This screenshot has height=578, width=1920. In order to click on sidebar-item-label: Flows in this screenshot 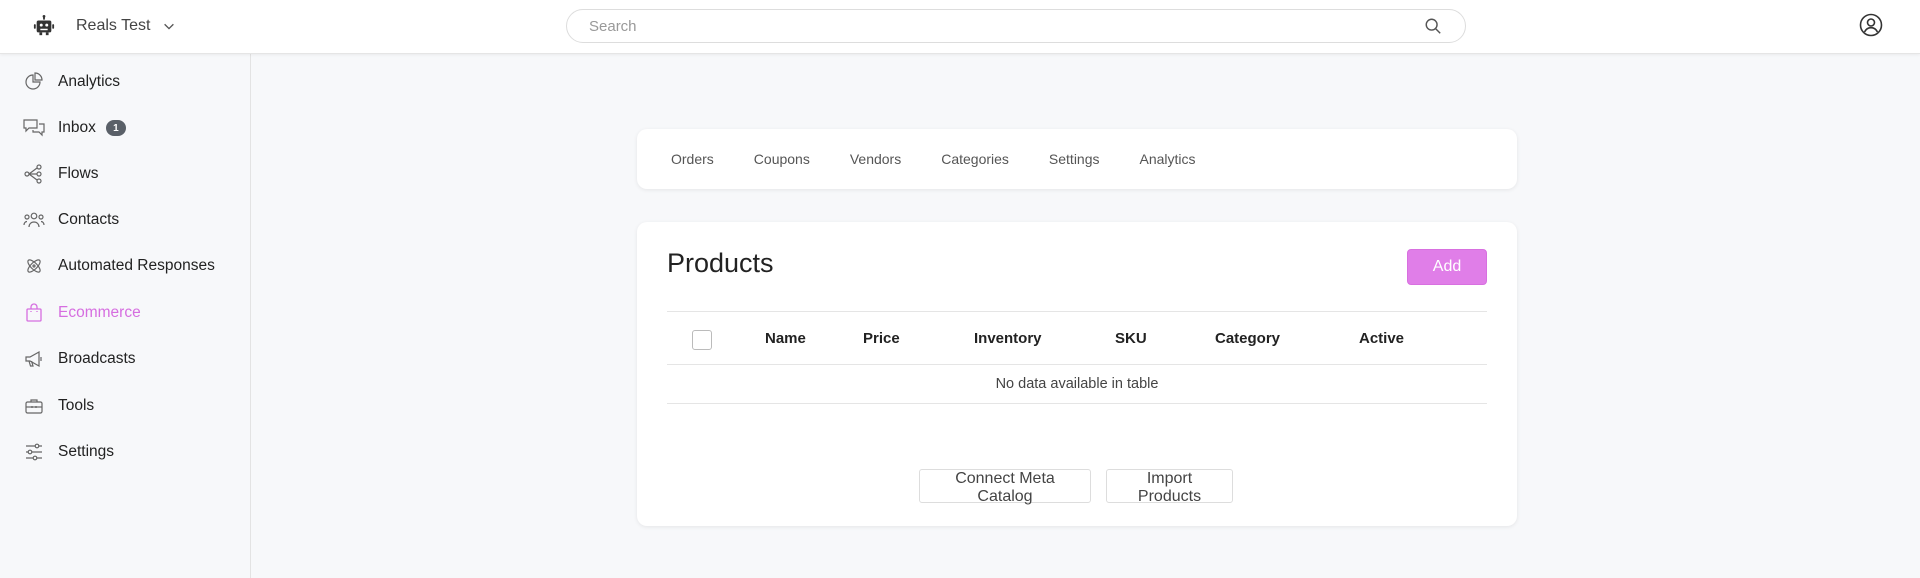, I will do `click(78, 173)`.